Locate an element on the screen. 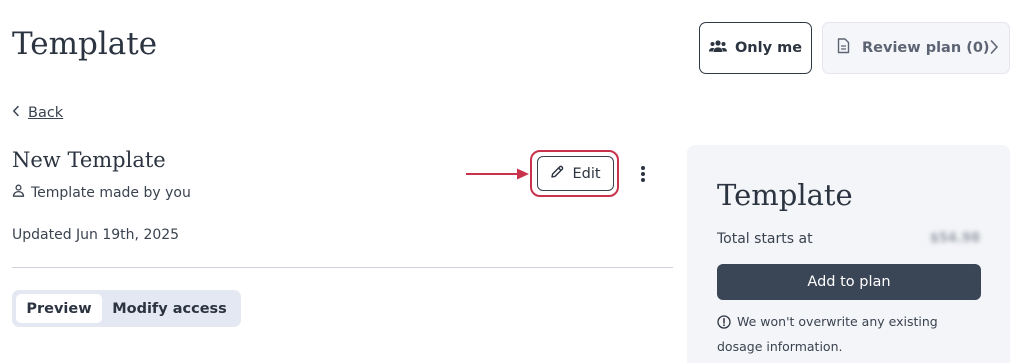 Image resolution: width=1024 pixels, height=363 pixels. only-me-button: Only me is located at coordinates (755, 48).